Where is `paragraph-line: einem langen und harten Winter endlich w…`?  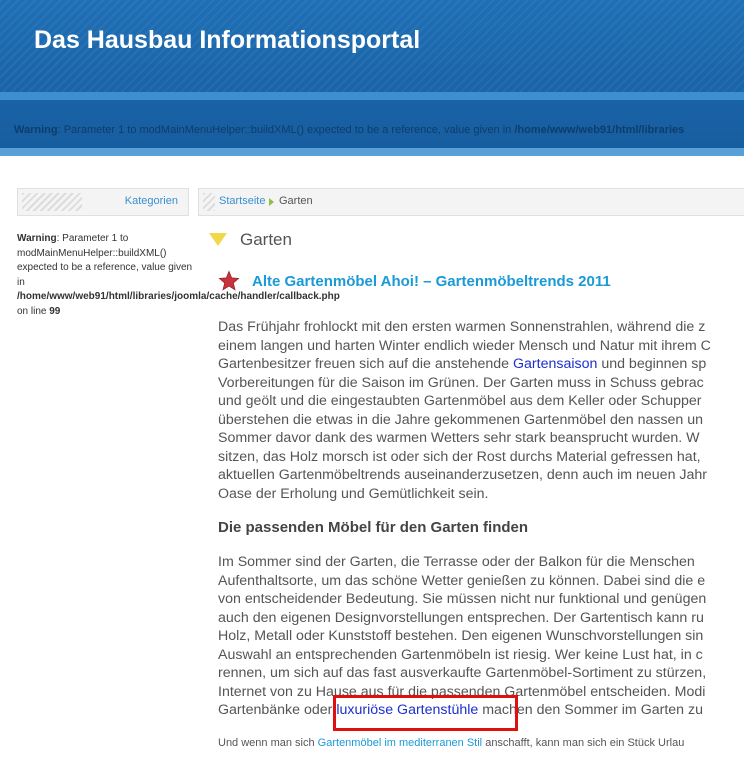
paragraph-line: einem langen und harten Winter endlich w… is located at coordinates (464, 345).